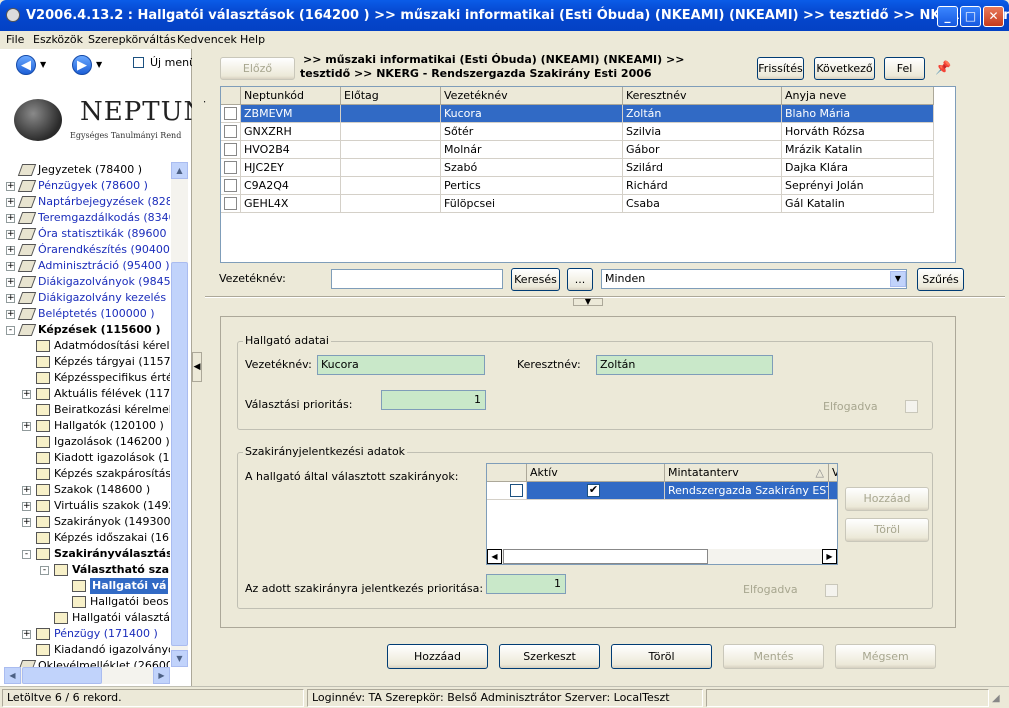  What do you see at coordinates (904, 68) in the screenshot?
I see `up-button: Fel` at bounding box center [904, 68].